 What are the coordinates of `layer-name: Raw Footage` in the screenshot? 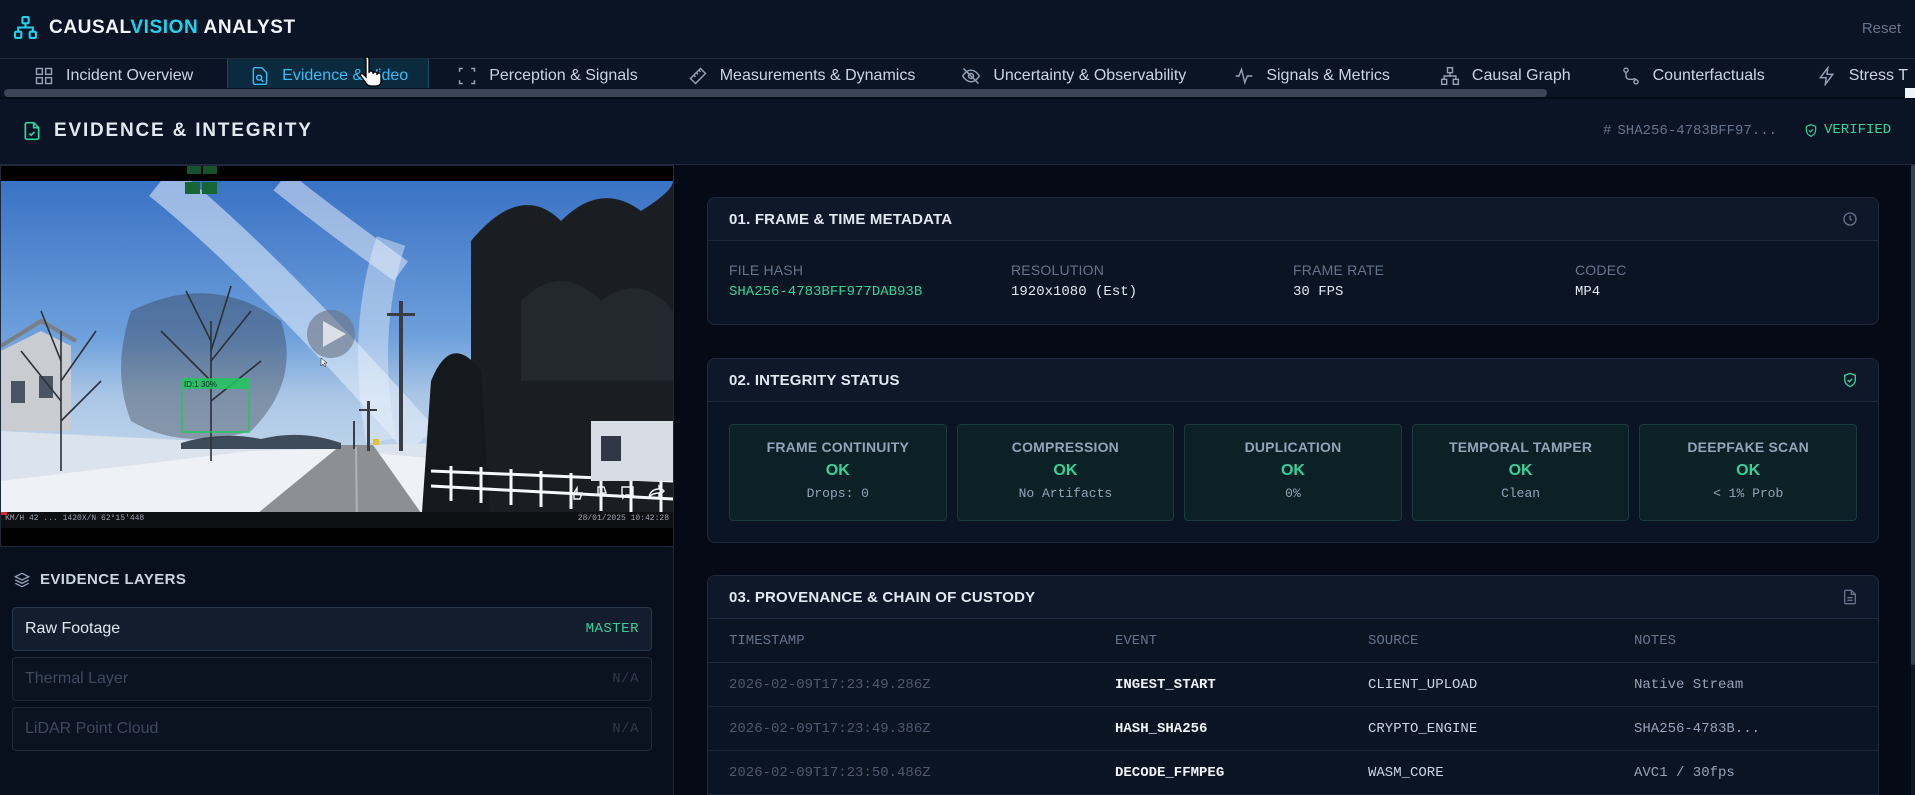 It's located at (73, 628).